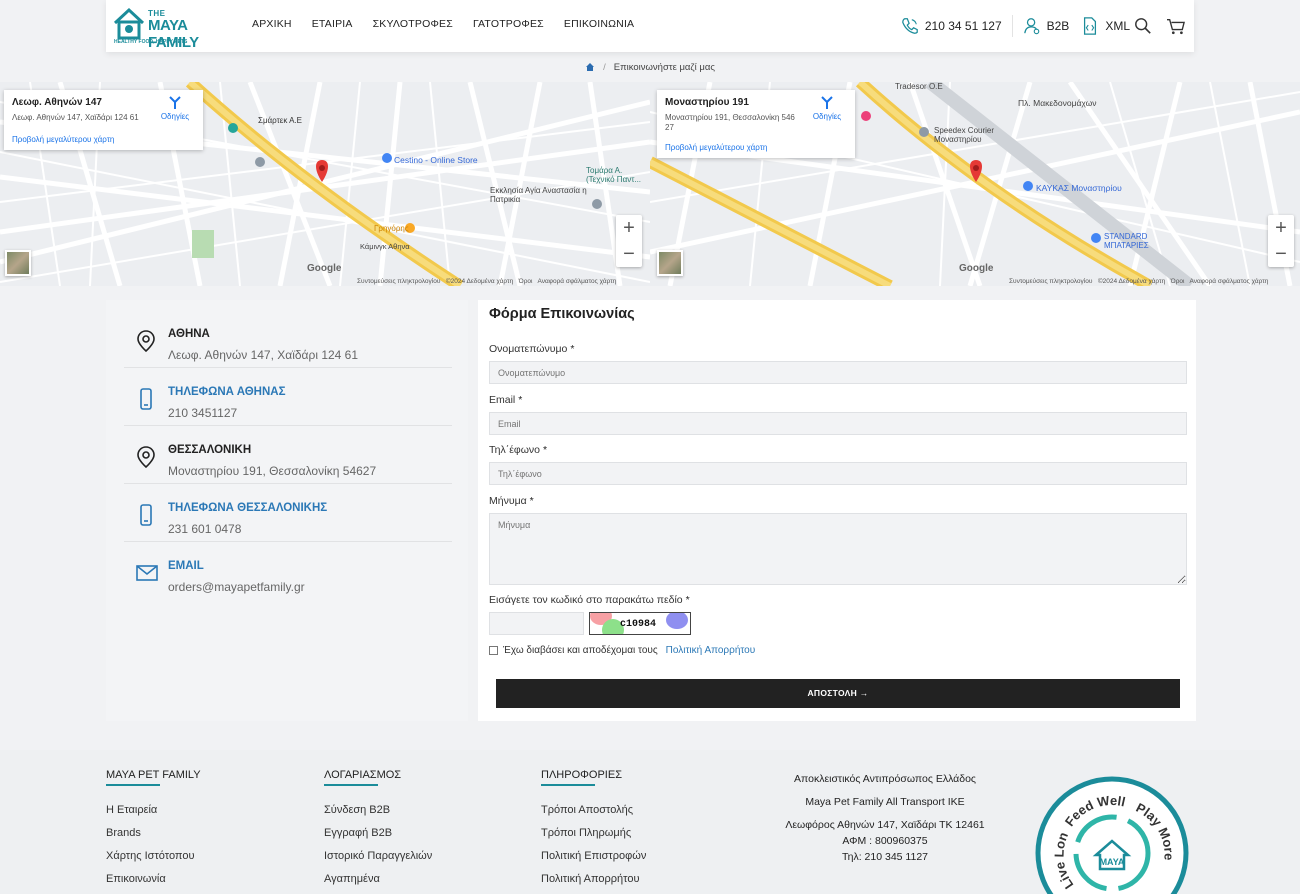  Describe the element at coordinates (493, 650) in the screenshot. I see `privacy-checkbox` at that location.